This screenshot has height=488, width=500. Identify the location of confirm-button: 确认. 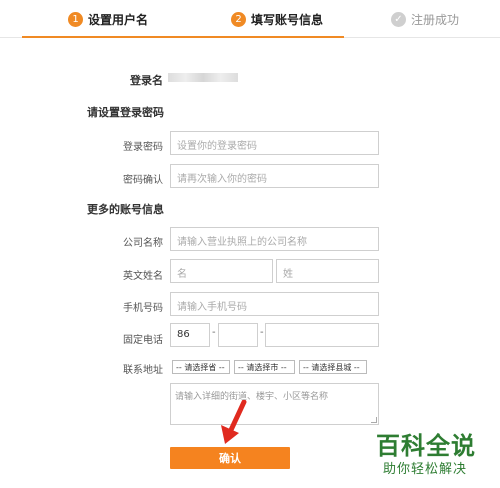
(230, 458).